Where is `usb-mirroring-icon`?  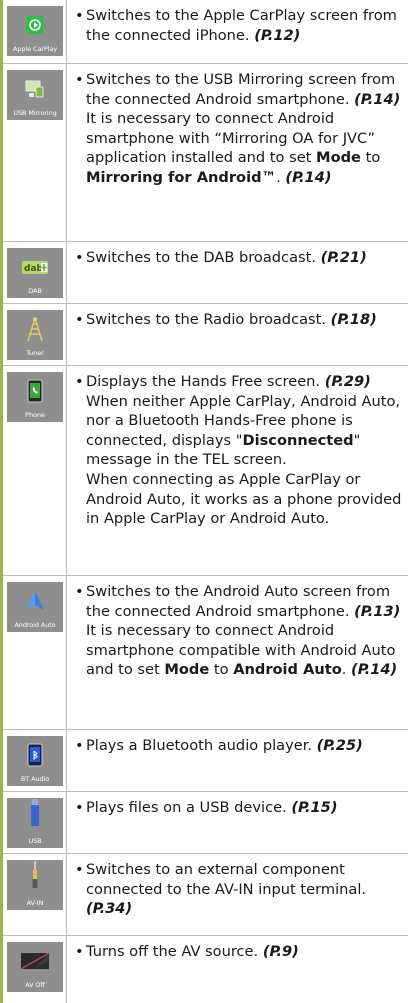
usb-mirroring-icon is located at coordinates (35, 89).